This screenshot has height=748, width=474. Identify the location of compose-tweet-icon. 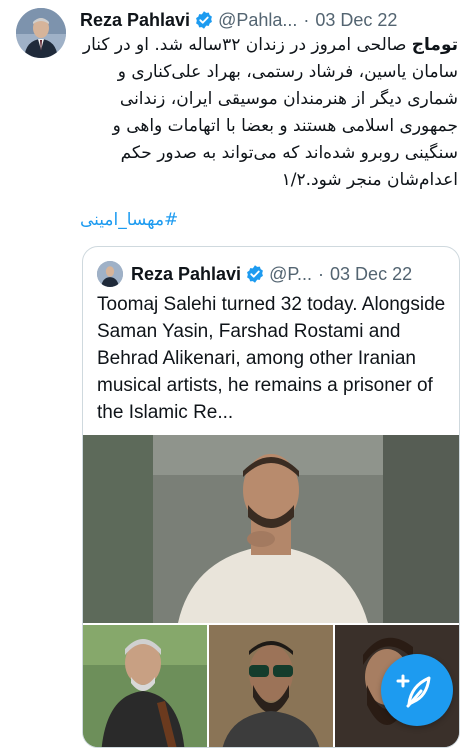
(413, 691).